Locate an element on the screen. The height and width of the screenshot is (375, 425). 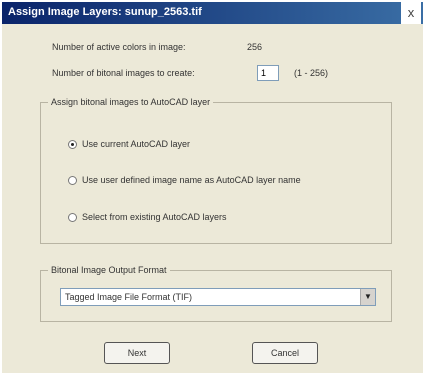
close-button: x is located at coordinates (411, 13).